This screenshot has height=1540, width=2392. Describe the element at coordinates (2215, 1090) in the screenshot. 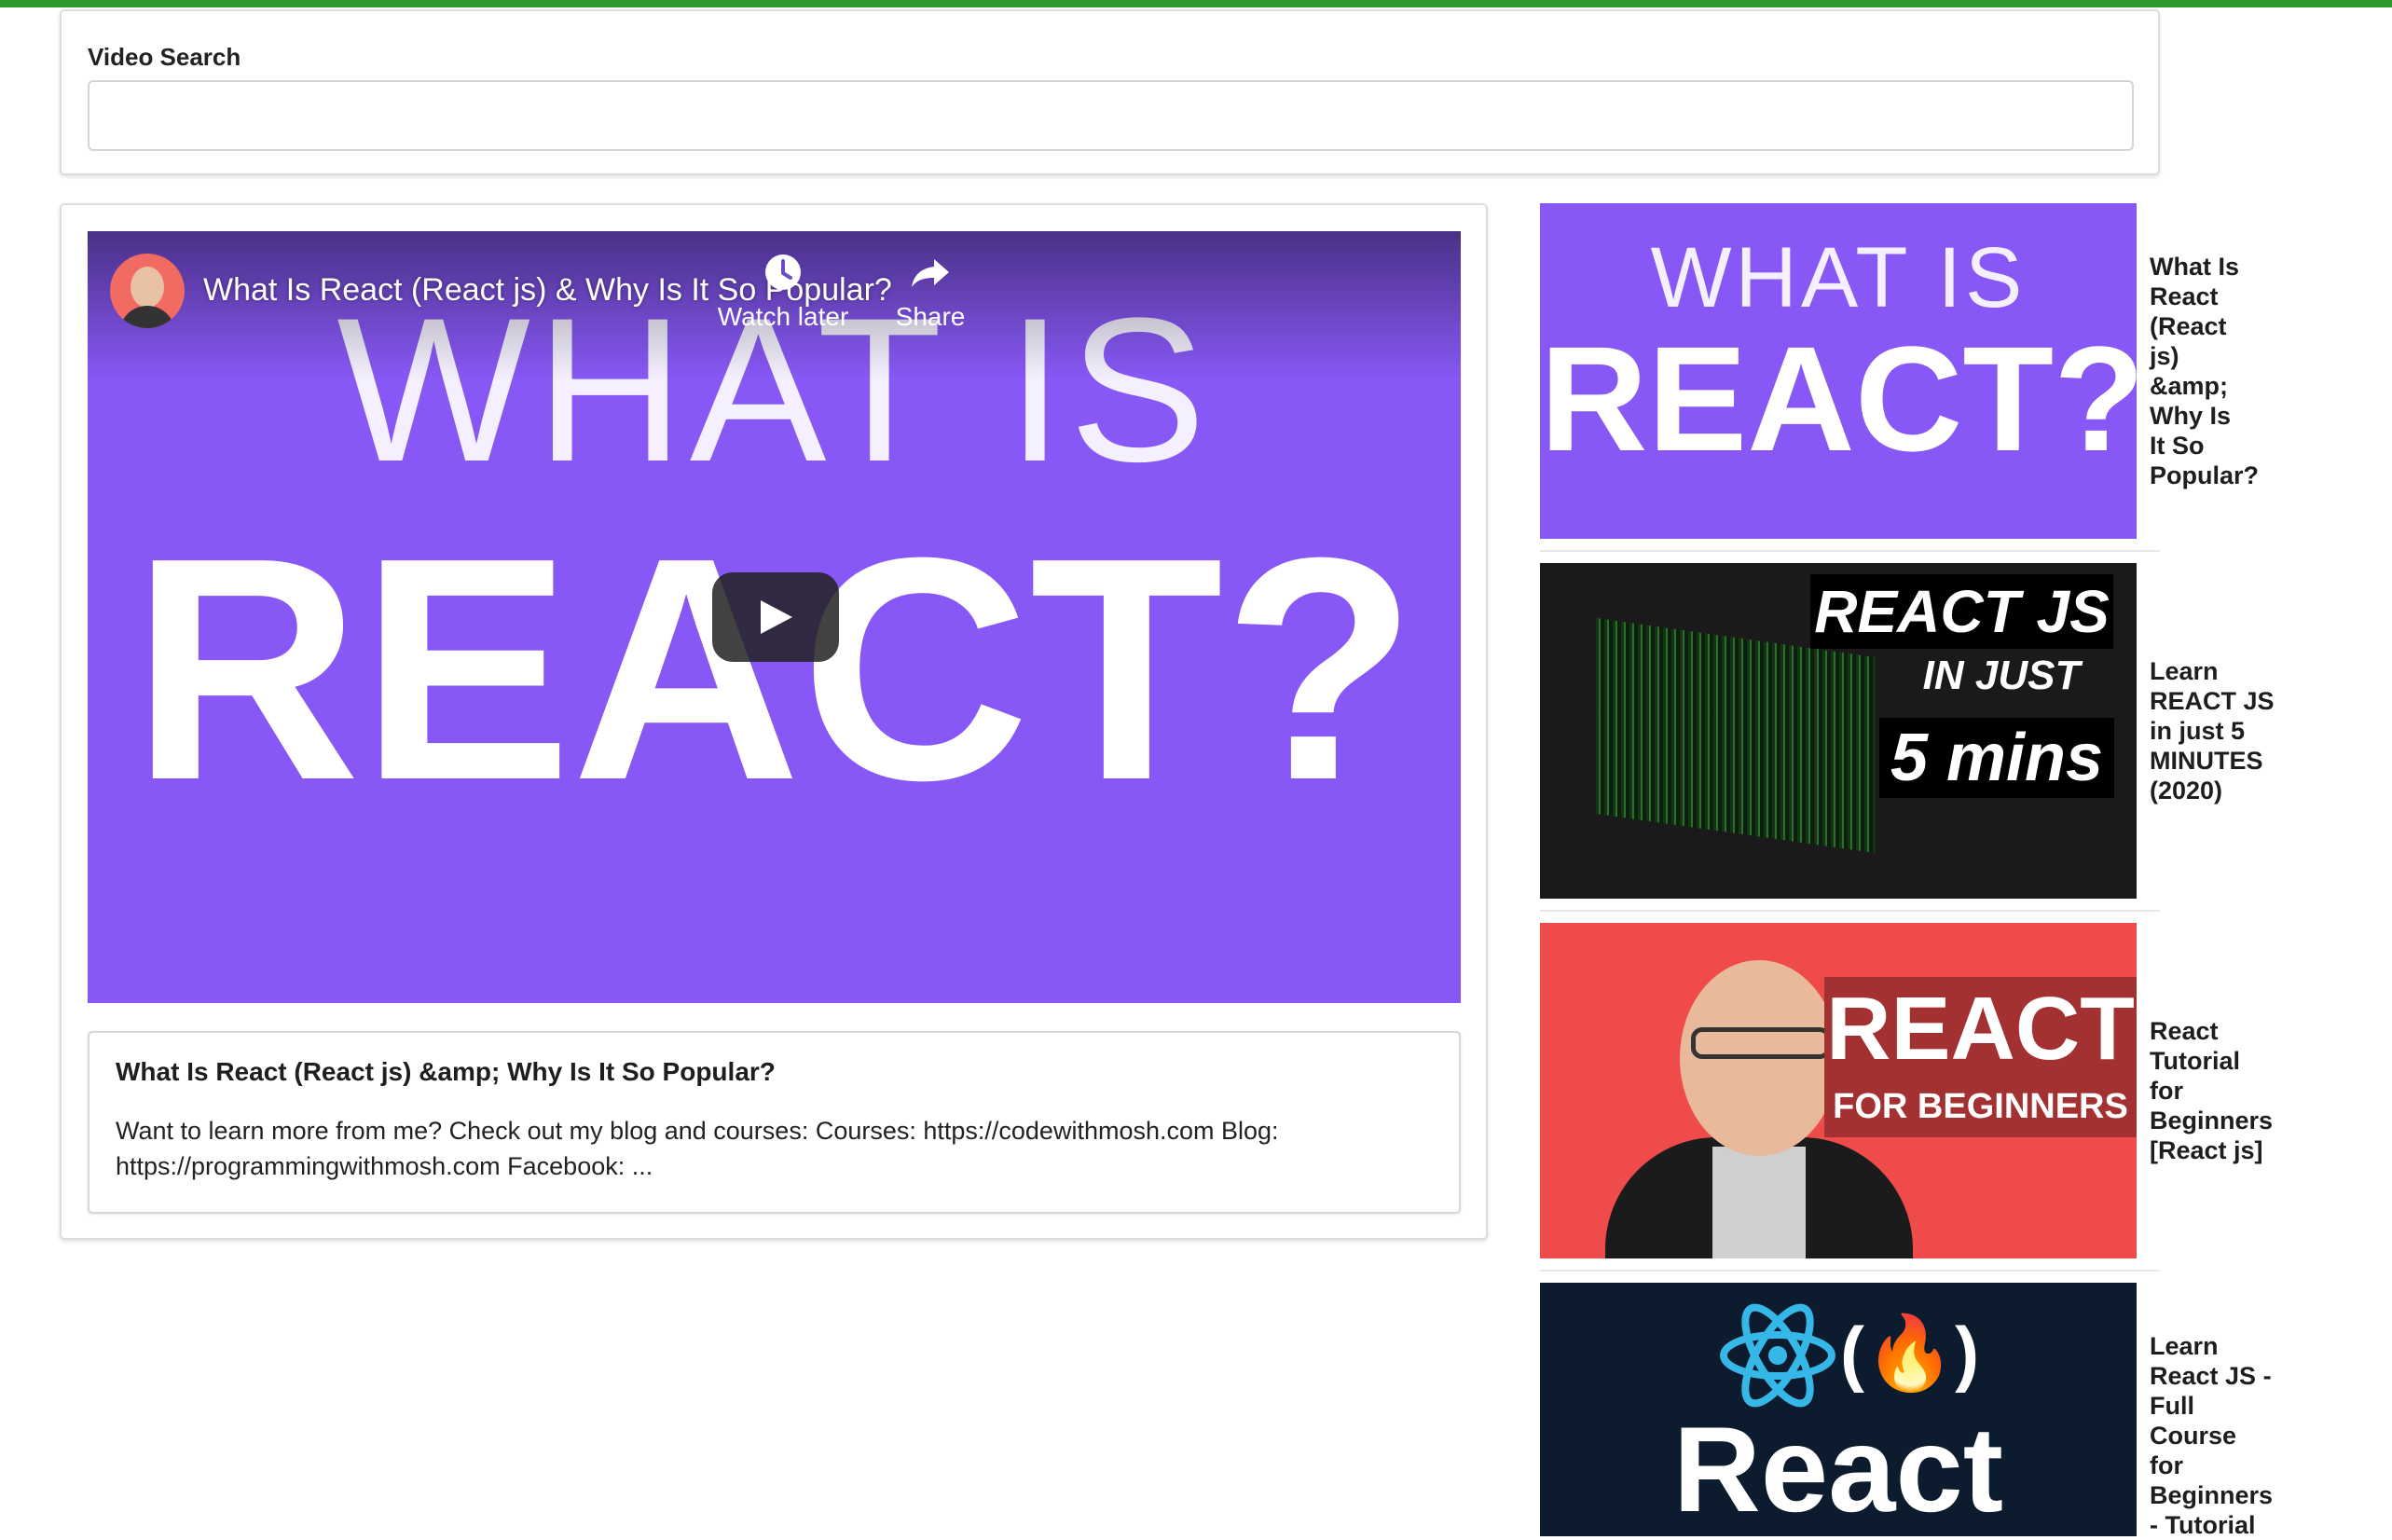

I see `video-item-title: React Tutorial for Beginners [React js]` at that location.